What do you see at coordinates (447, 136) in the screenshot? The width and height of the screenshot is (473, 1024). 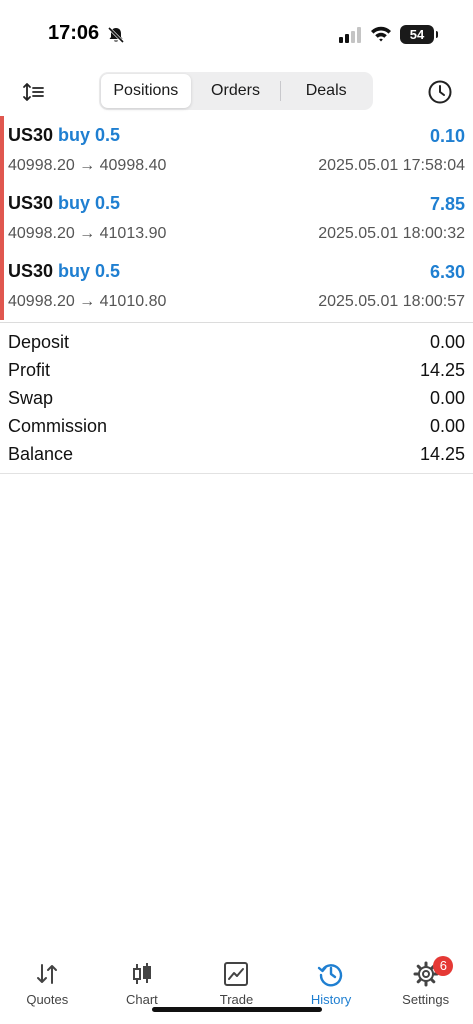 I see `trade-profit: 0.10` at bounding box center [447, 136].